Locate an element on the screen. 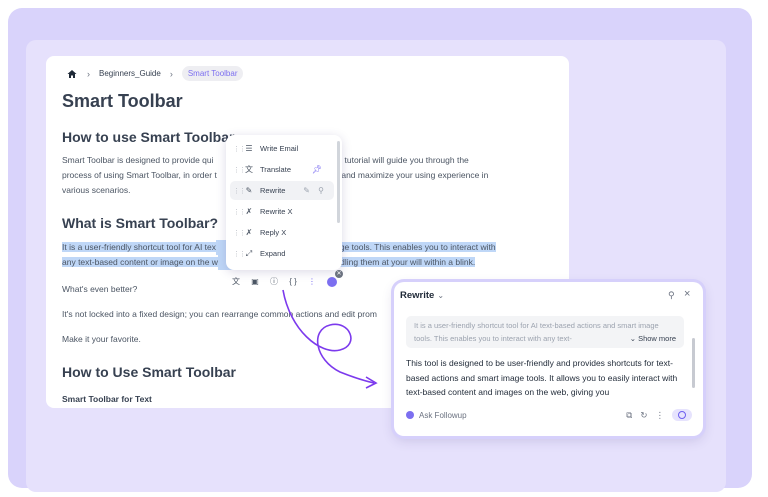  menu-item-reply-x: ⋮⋮ ✗ Reply X is located at coordinates (282, 232).